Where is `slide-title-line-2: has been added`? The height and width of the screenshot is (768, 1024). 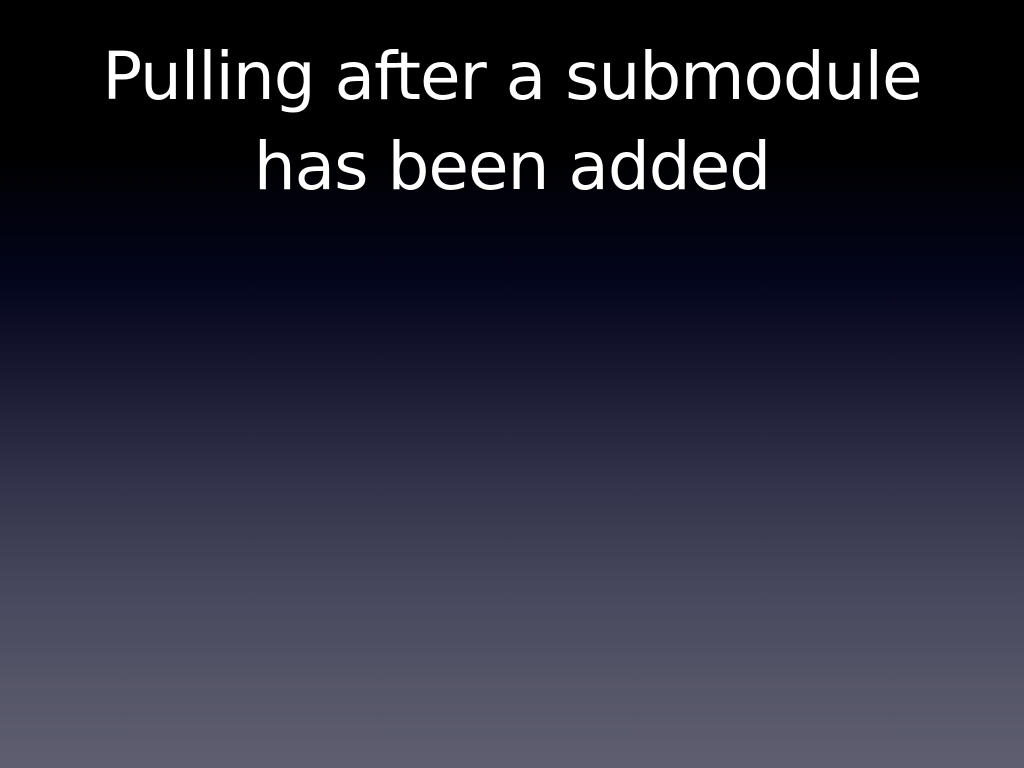 slide-title-line-2: has been added is located at coordinates (512, 166).